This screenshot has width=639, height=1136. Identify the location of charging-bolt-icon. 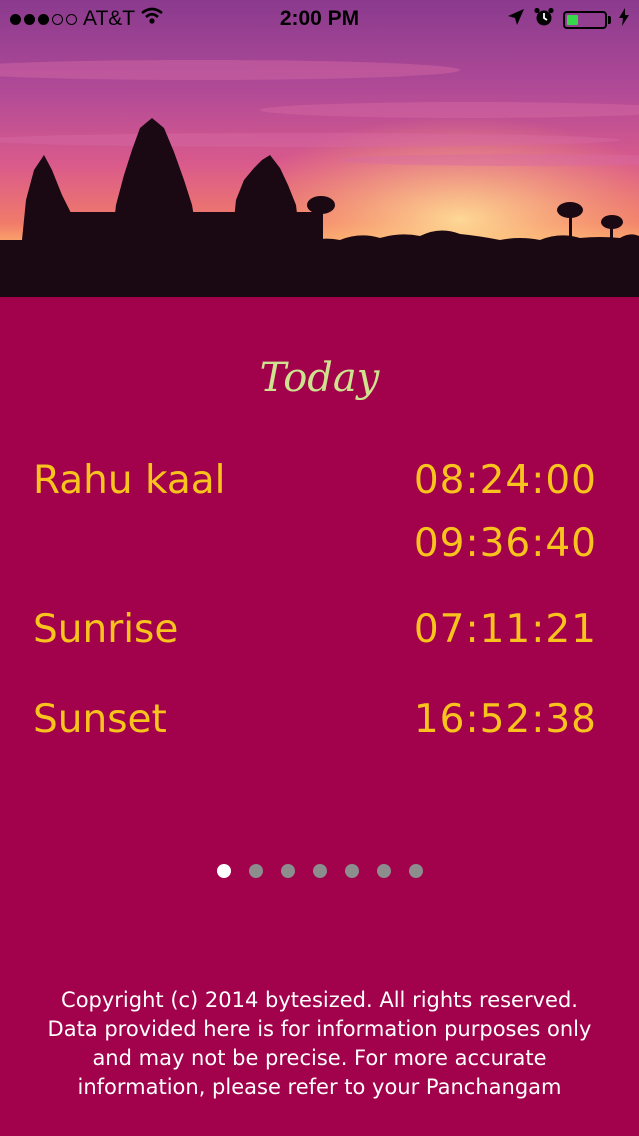
(624, 19).